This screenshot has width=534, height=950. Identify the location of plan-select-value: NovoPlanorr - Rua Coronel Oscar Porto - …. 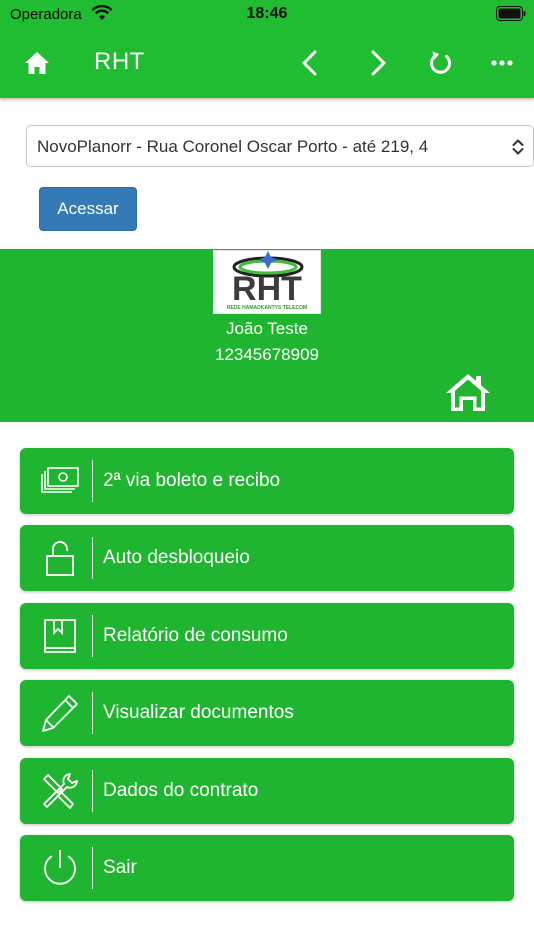
(233, 146).